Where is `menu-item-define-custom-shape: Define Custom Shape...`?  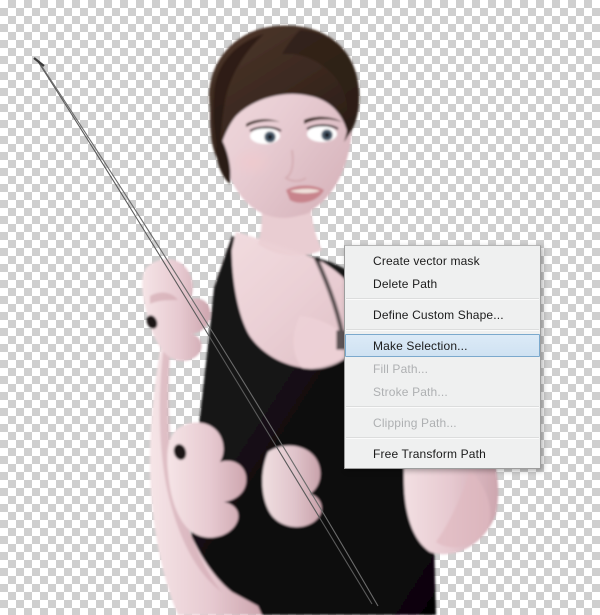 menu-item-define-custom-shape: Define Custom Shape... is located at coordinates (442, 314).